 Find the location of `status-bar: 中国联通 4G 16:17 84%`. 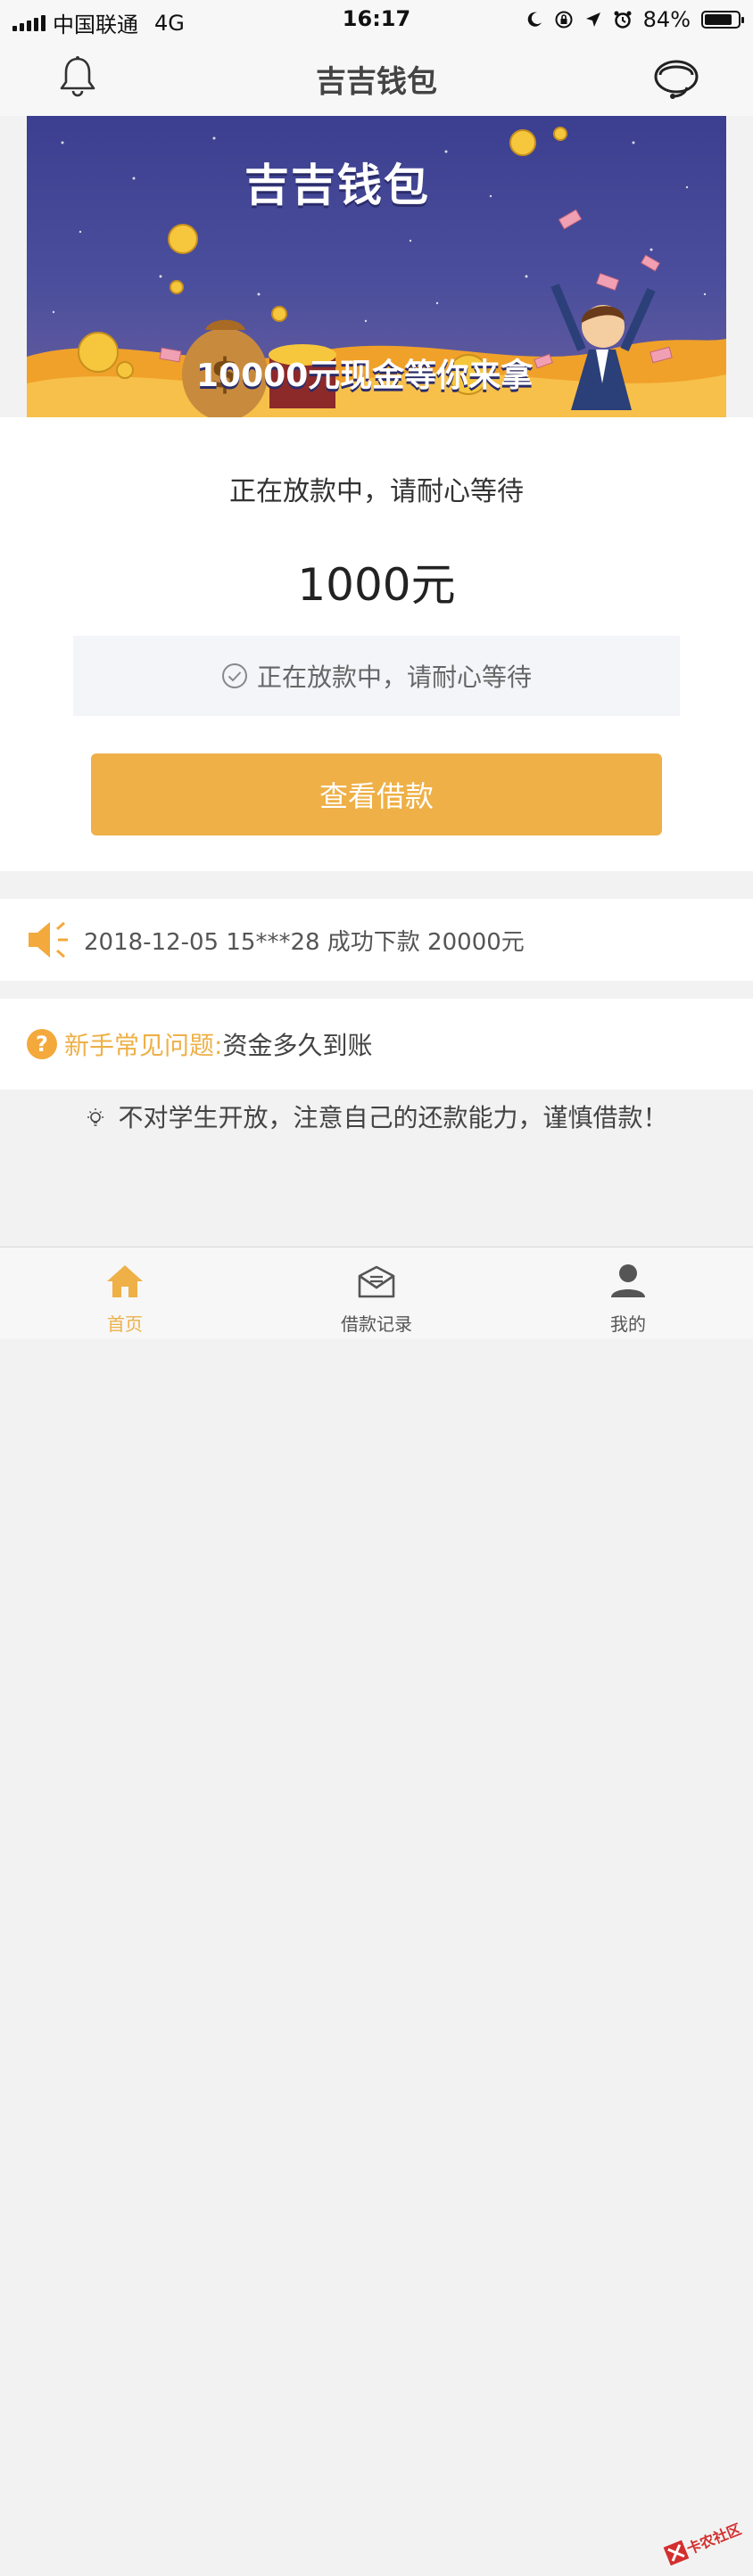

status-bar: 中国联通 4G 16:17 84% is located at coordinates (376, 19).